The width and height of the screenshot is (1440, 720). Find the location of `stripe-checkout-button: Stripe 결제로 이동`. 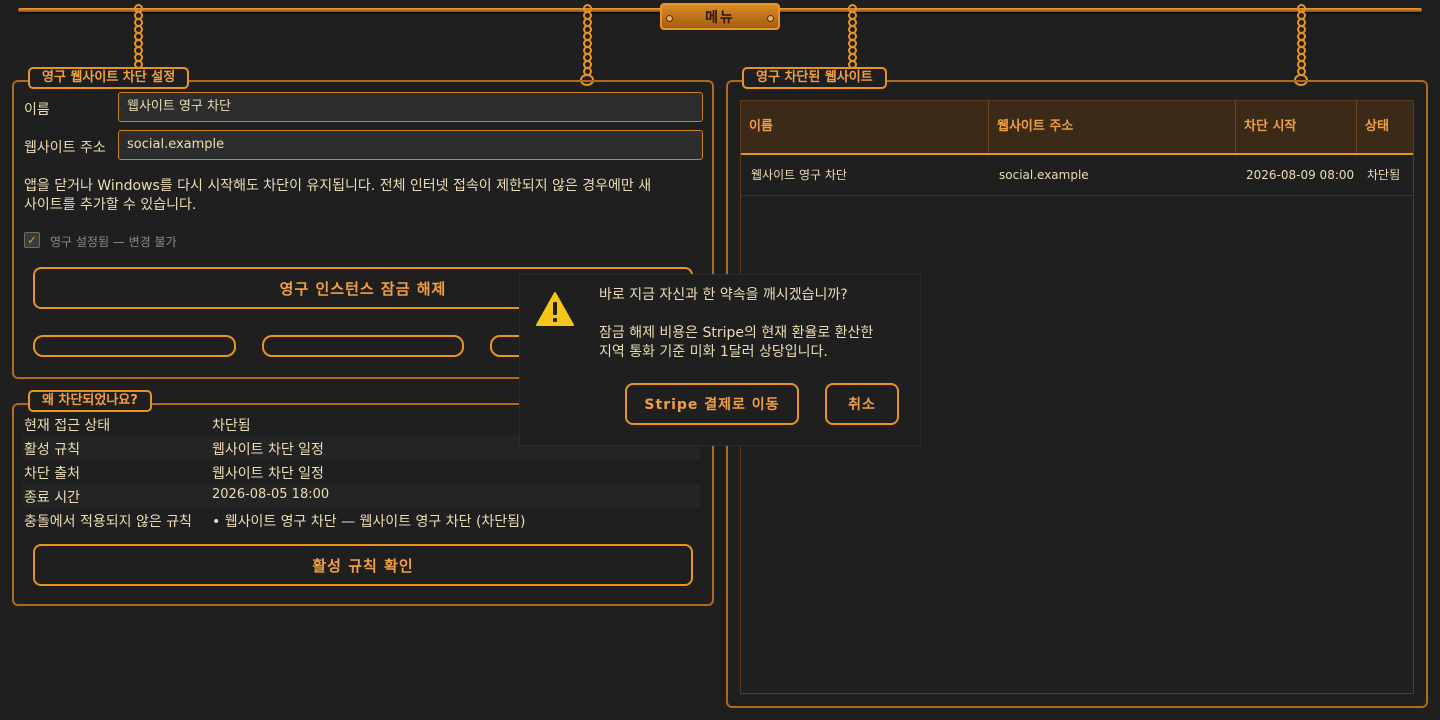

stripe-checkout-button: Stripe 결제로 이동 is located at coordinates (712, 404).